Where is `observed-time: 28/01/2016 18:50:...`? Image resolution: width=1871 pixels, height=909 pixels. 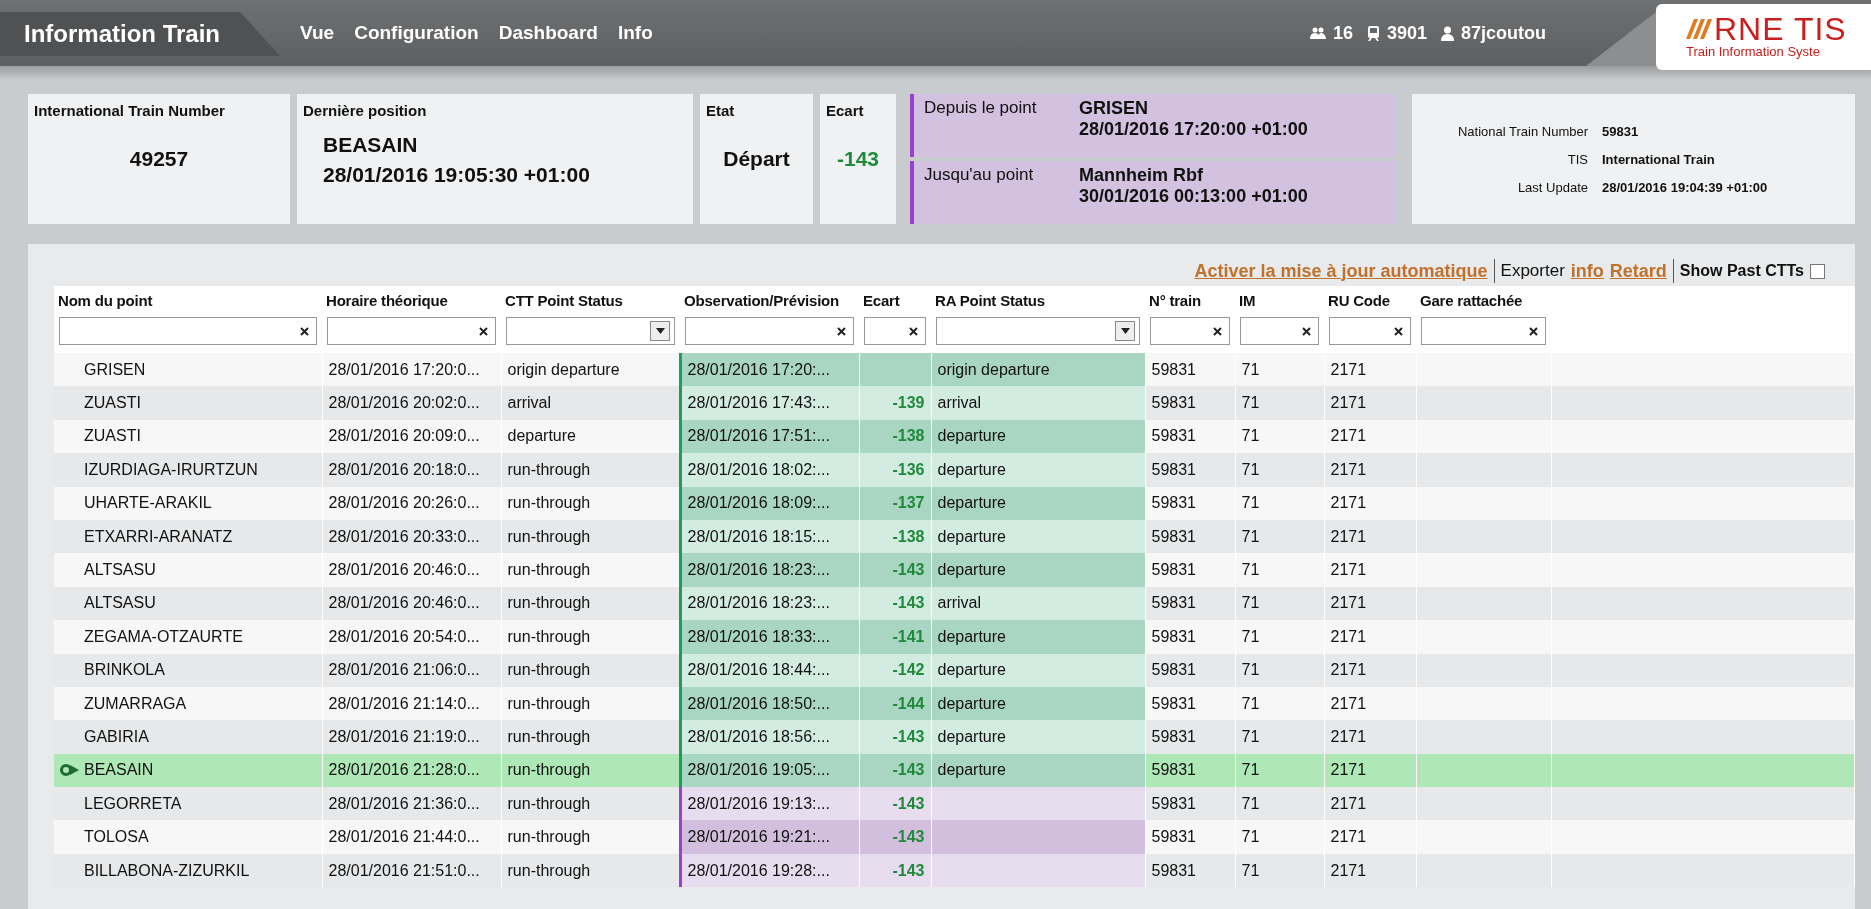
observed-time: 28/01/2016 18:50:... is located at coordinates (758, 703).